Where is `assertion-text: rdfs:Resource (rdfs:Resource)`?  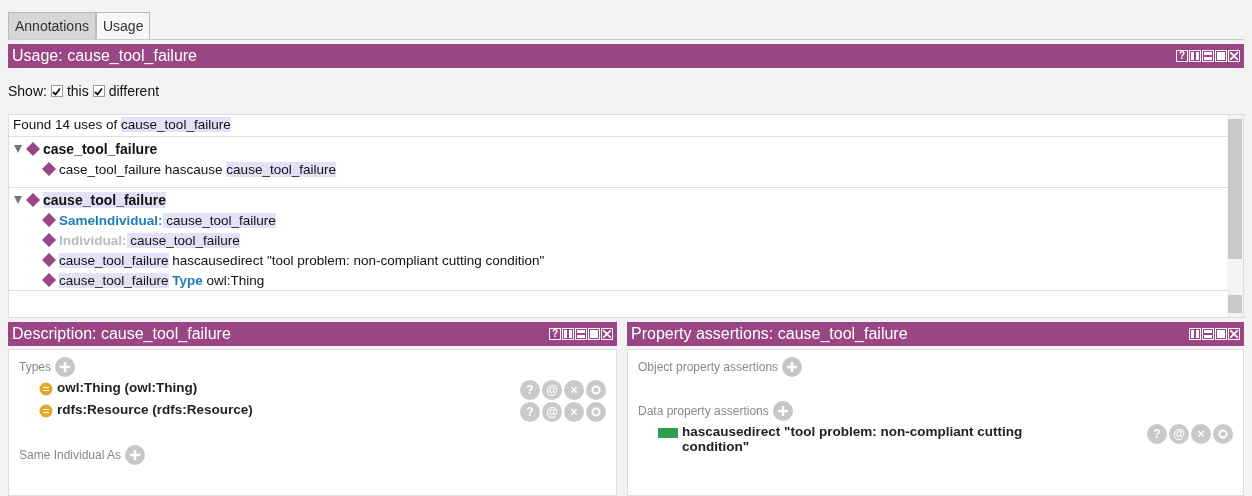 assertion-text: rdfs:Resource (rdfs:Resource) is located at coordinates (155, 409).